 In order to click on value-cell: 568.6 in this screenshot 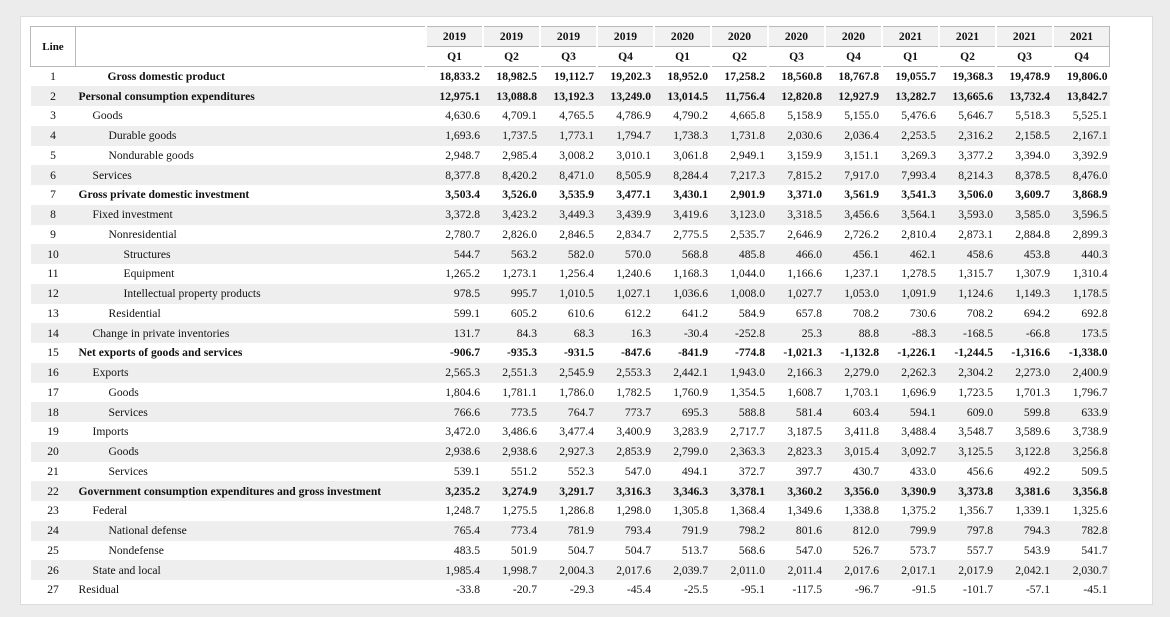, I will do `click(739, 550)`.